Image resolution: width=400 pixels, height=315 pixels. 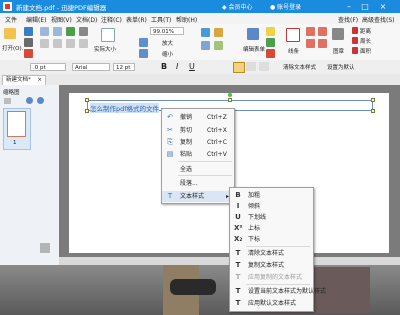 I want to click on clear-text-style-button: 清除文本样式, so click(x=299, y=67).